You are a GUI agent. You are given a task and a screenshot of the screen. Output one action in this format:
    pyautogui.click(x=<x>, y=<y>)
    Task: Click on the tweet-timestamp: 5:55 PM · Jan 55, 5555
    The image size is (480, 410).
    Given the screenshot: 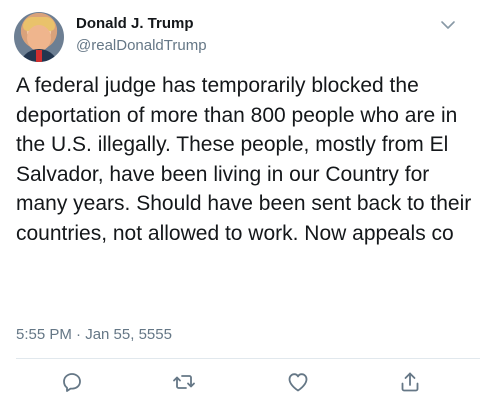 What is the action you would take?
    pyautogui.click(x=94, y=334)
    